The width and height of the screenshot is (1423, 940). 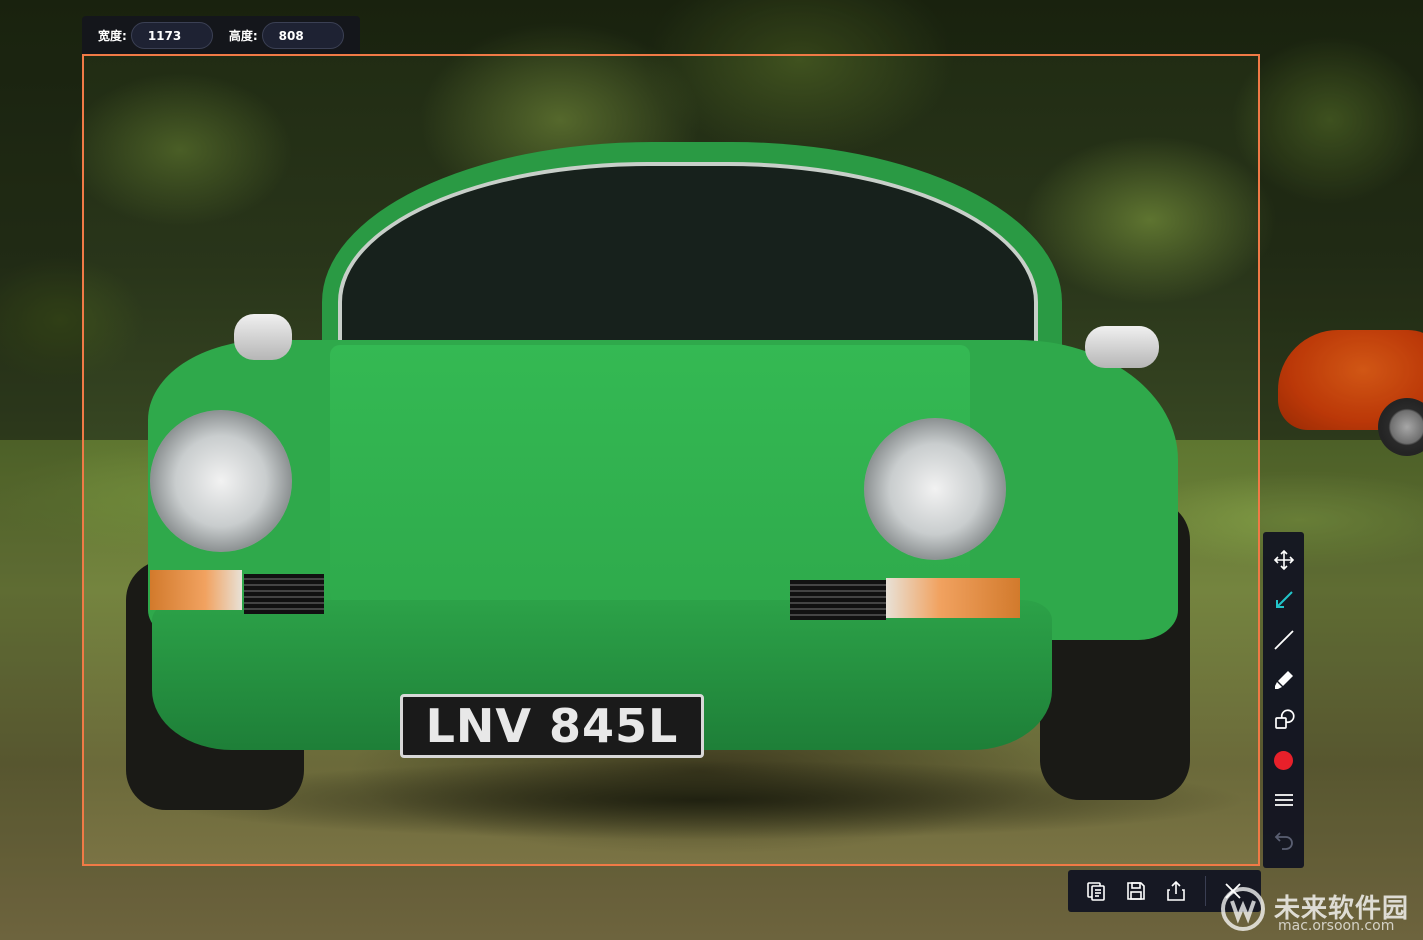 I want to click on watermark-subtitle: mac.orsoon.com, so click(x=1336, y=926).